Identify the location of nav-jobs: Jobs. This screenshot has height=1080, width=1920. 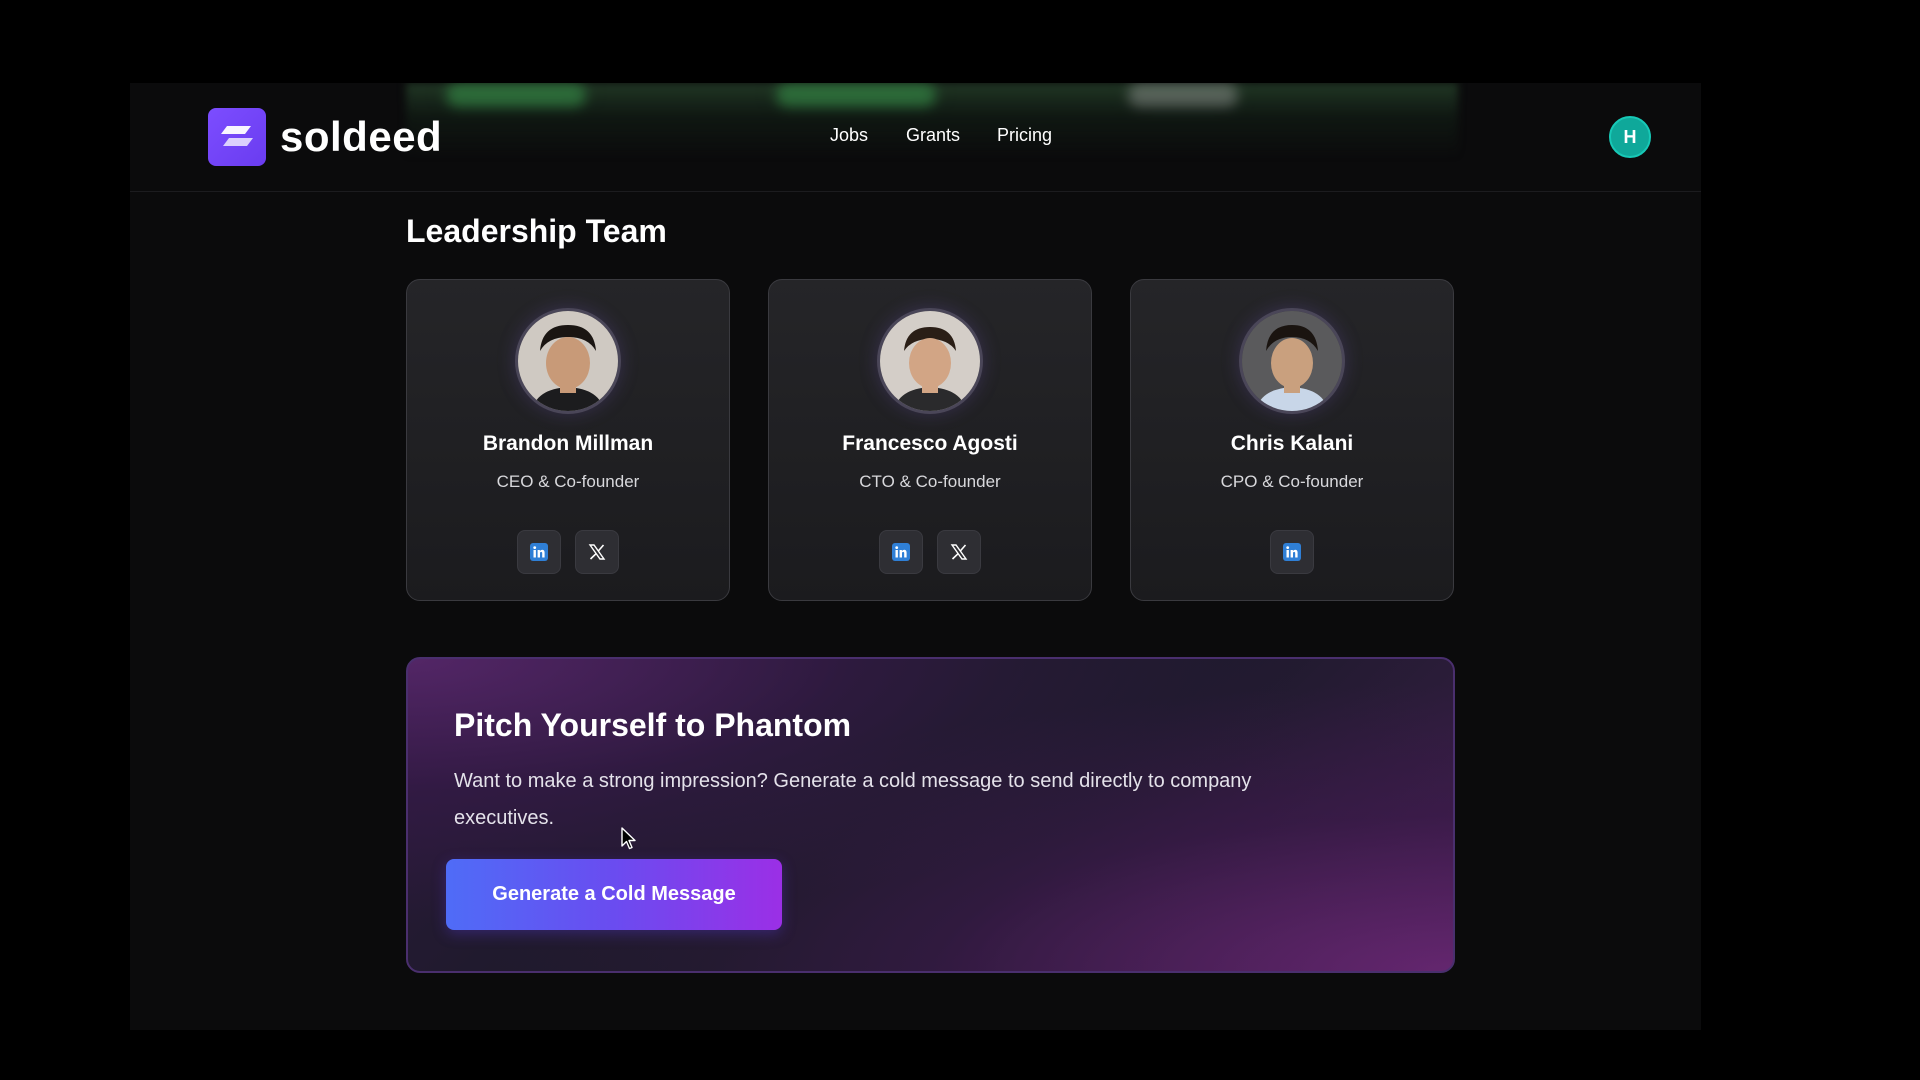
(849, 135).